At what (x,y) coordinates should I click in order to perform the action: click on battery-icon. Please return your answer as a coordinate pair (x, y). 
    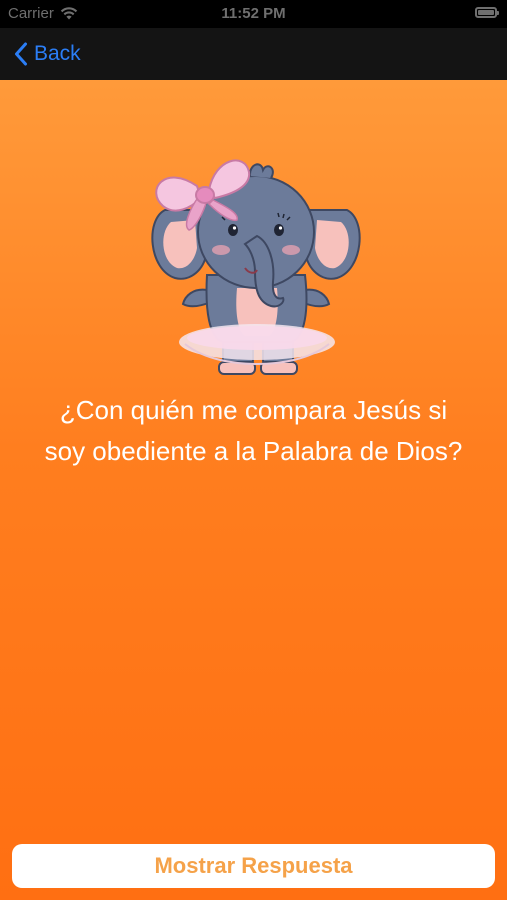
    Looking at the image, I should click on (487, 12).